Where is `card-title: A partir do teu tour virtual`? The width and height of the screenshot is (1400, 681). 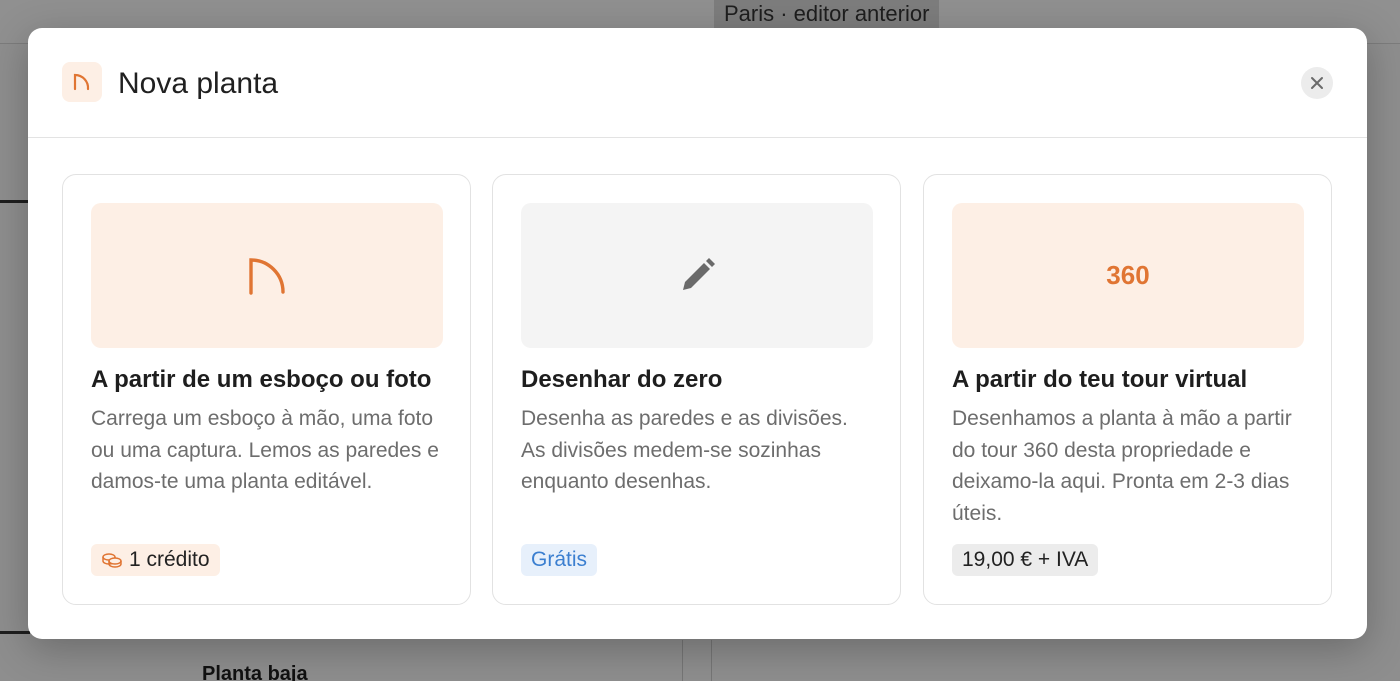
card-title: A partir do teu tour virtual is located at coordinates (1100, 379).